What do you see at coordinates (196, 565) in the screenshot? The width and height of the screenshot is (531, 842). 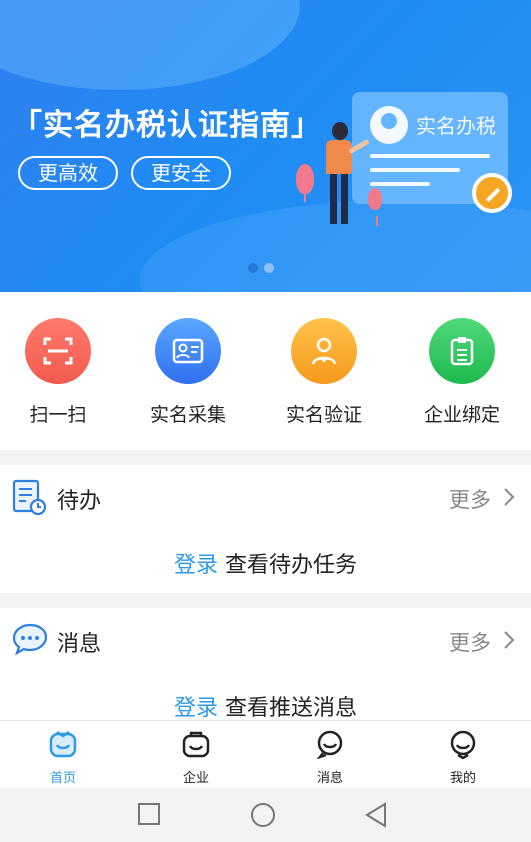 I see `todo-login-link: 登录` at bounding box center [196, 565].